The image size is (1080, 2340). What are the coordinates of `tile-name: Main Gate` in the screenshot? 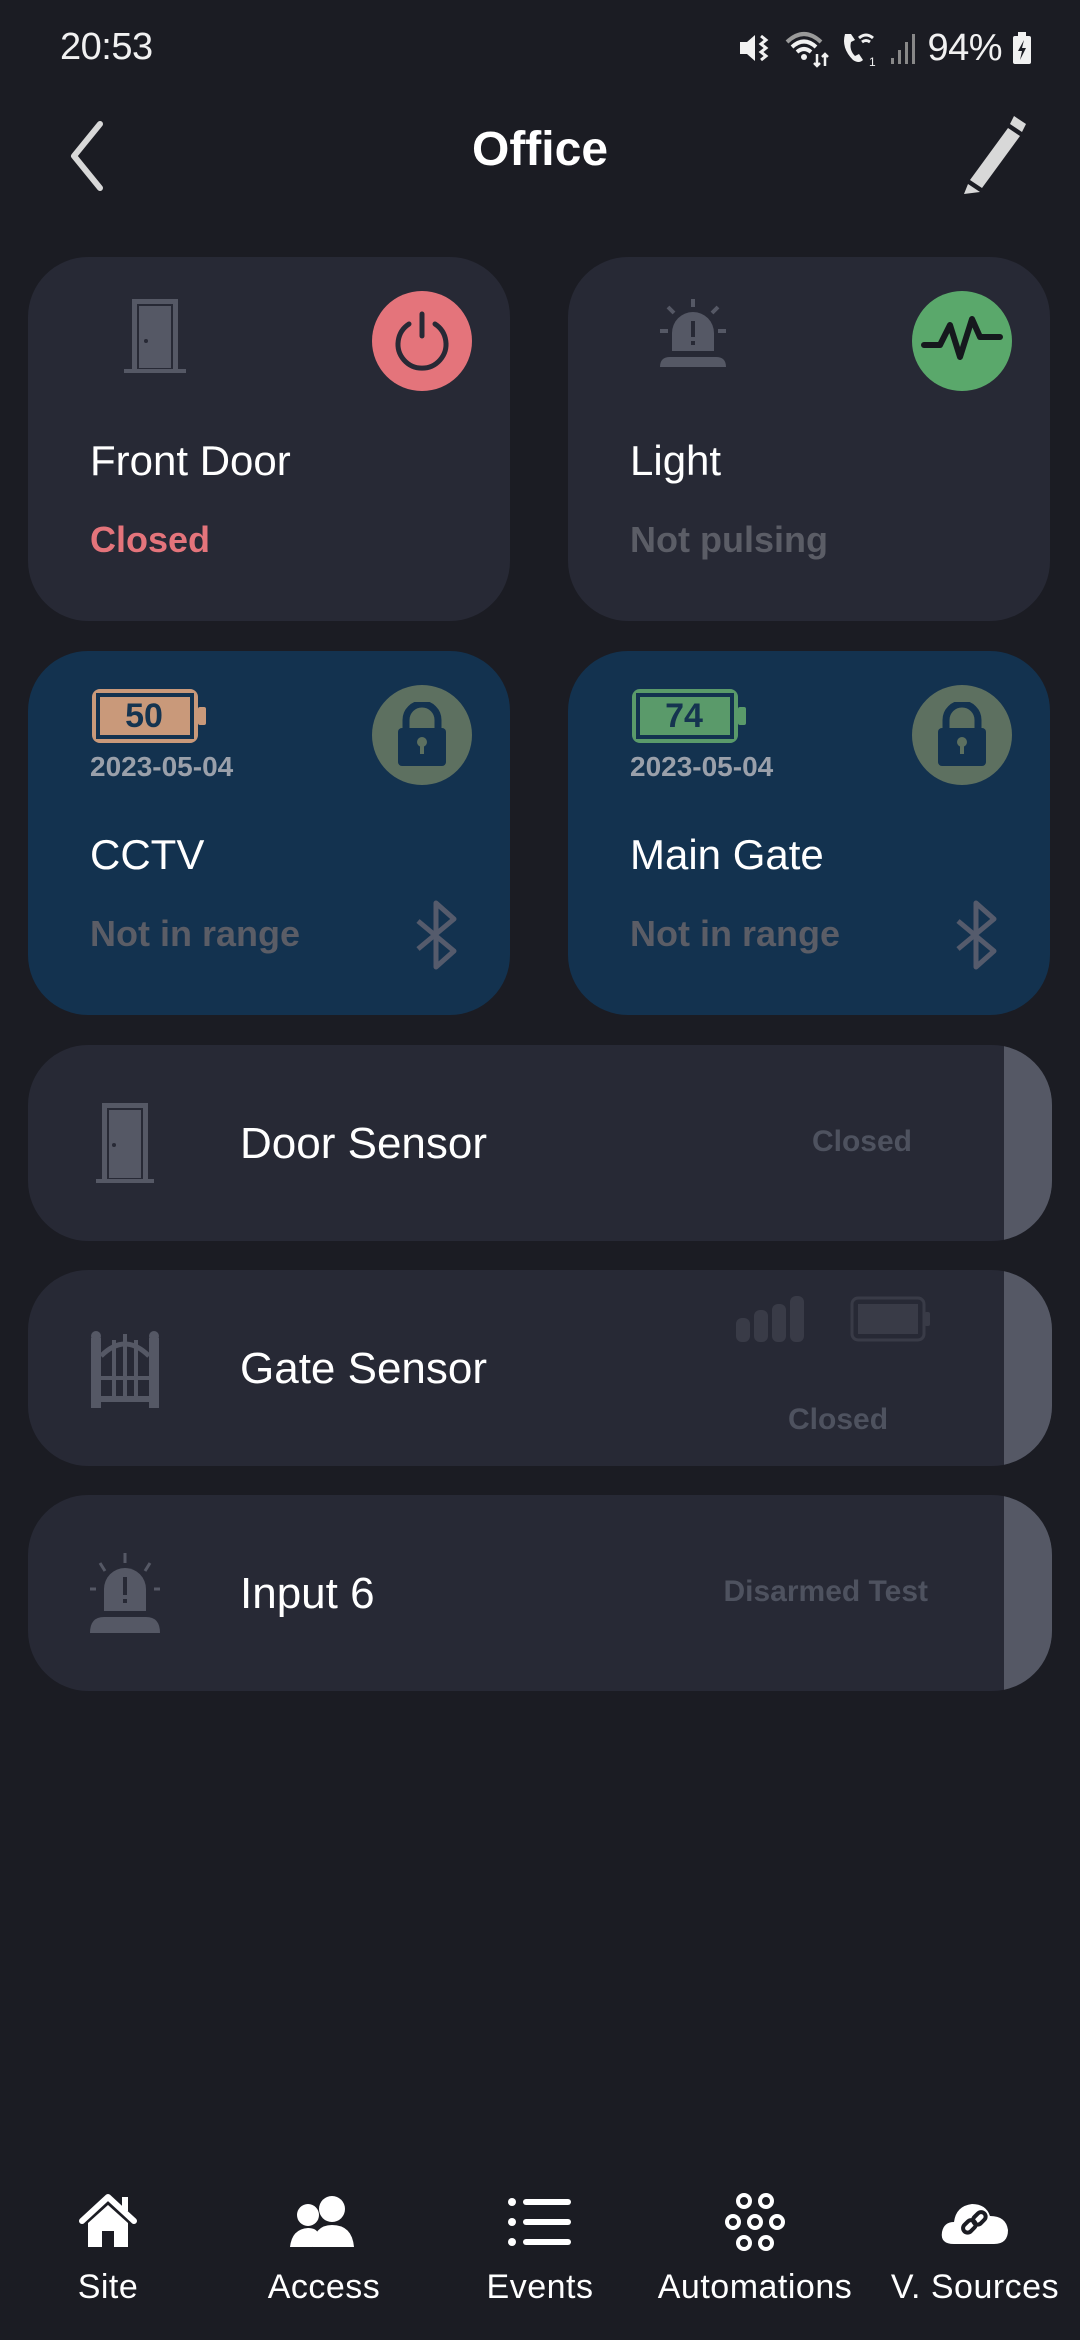 It's located at (727, 854).